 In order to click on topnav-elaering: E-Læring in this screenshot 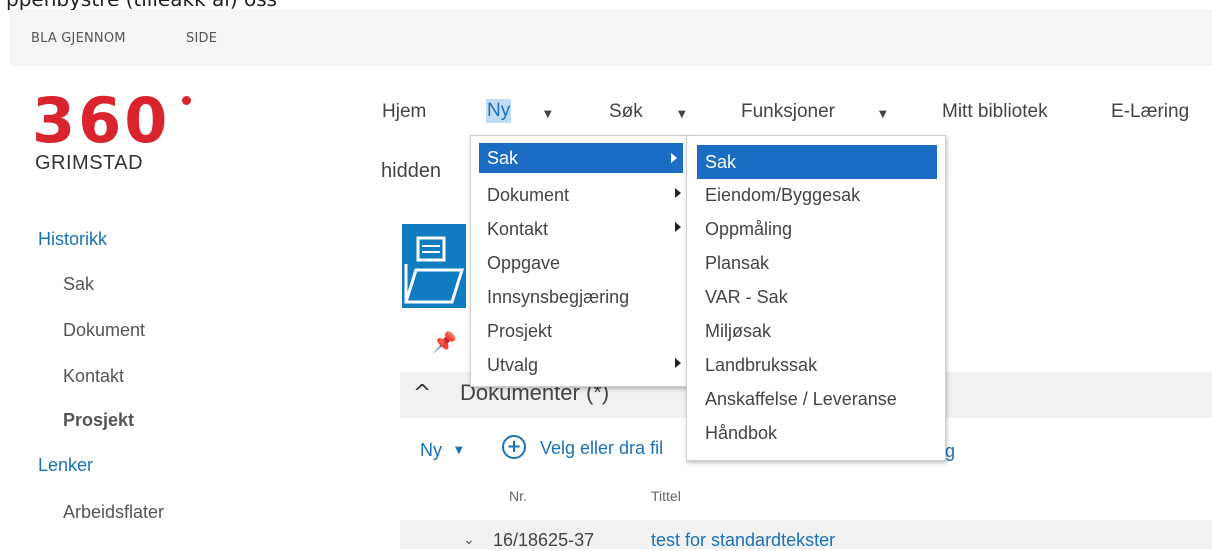, I will do `click(1150, 112)`.